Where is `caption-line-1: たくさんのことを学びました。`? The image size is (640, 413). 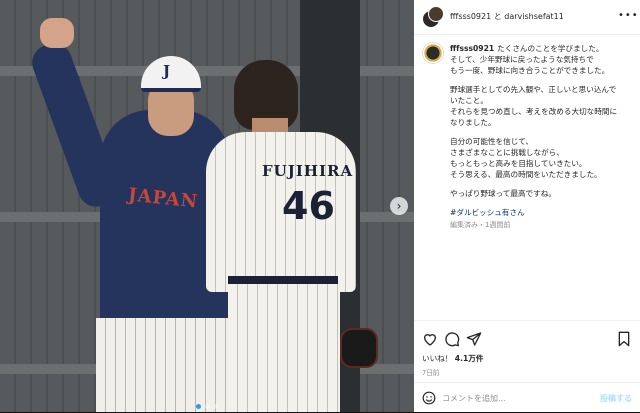 caption-line-1: たくさんのことを学びました。 is located at coordinates (550, 48).